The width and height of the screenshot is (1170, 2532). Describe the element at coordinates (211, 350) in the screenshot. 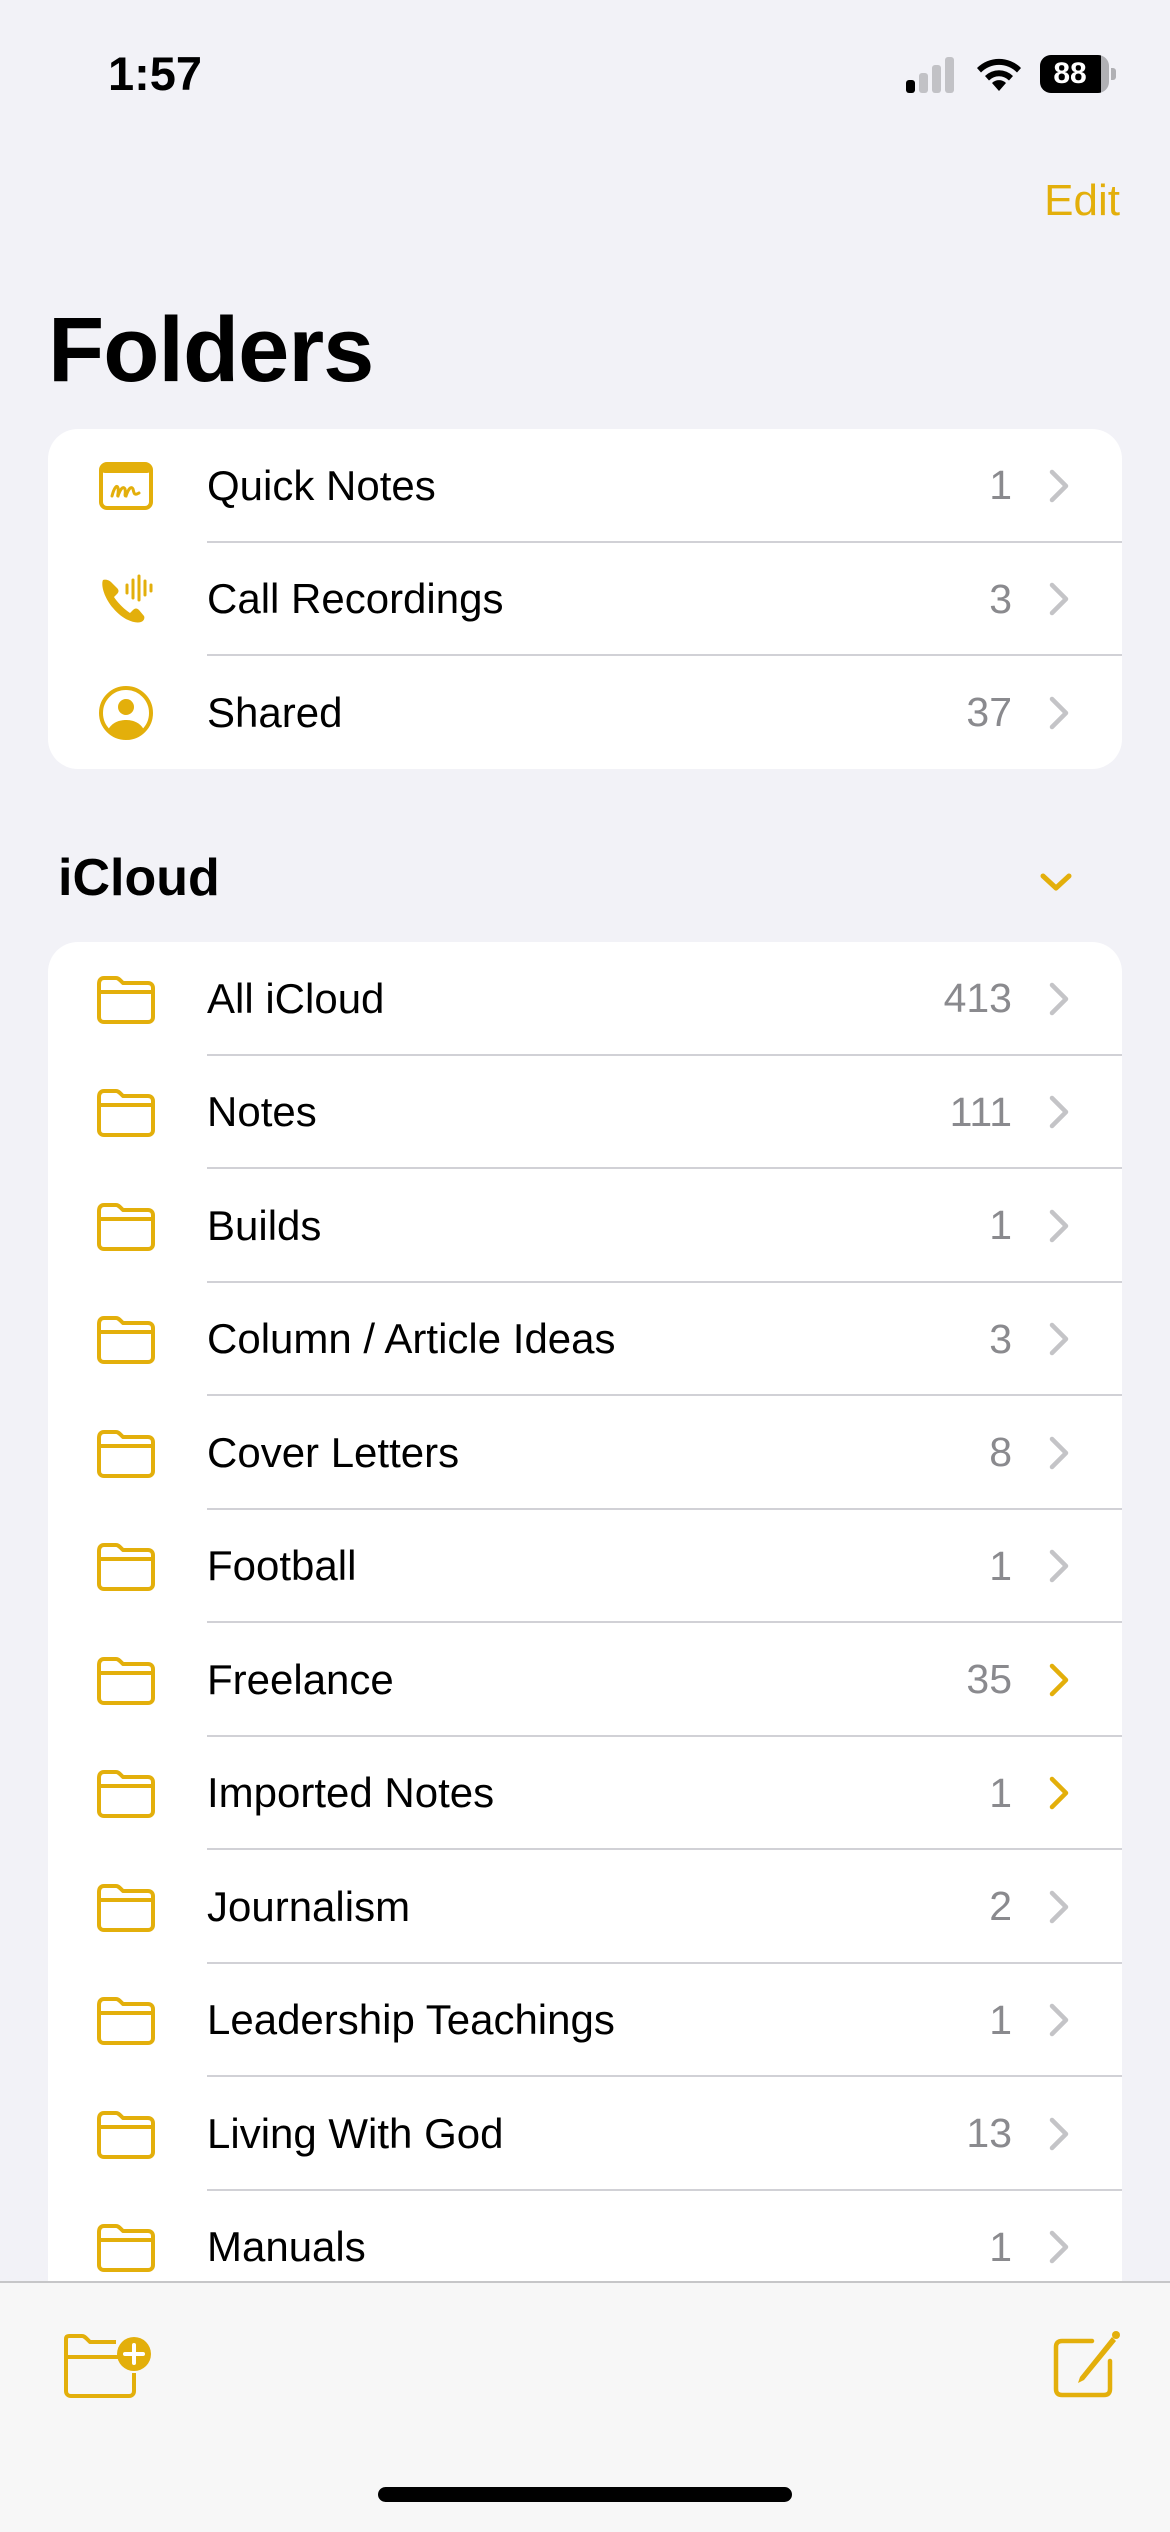

I see `page-title: Folders` at that location.